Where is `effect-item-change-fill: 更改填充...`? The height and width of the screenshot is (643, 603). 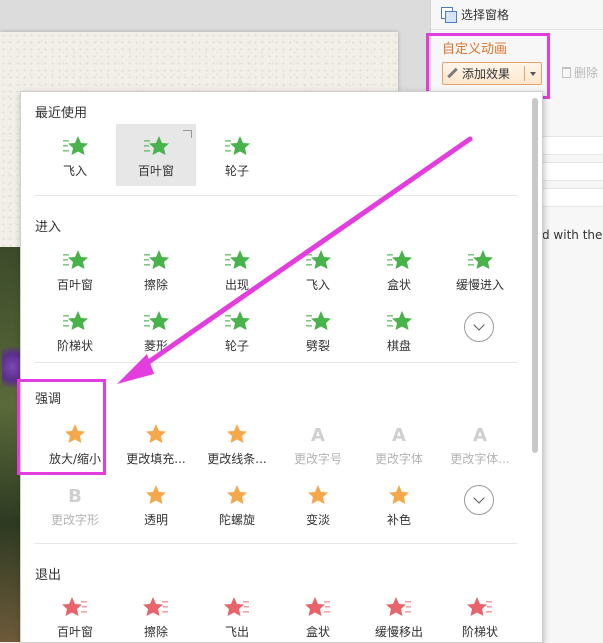 effect-item-change-fill: 更改填充... is located at coordinates (156, 443).